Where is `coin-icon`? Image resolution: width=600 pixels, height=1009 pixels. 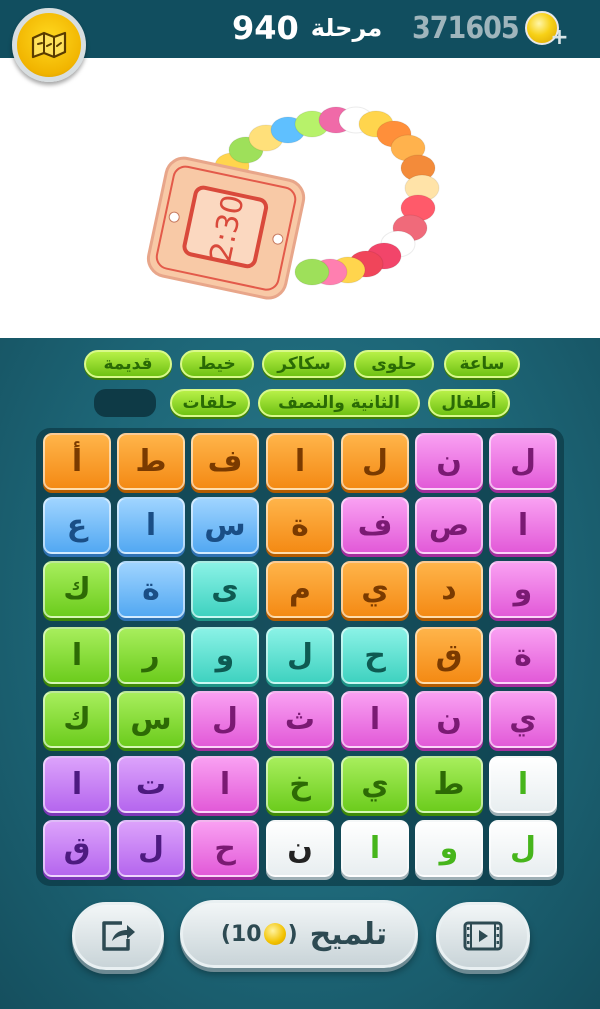
coin-icon is located at coordinates (274, 934).